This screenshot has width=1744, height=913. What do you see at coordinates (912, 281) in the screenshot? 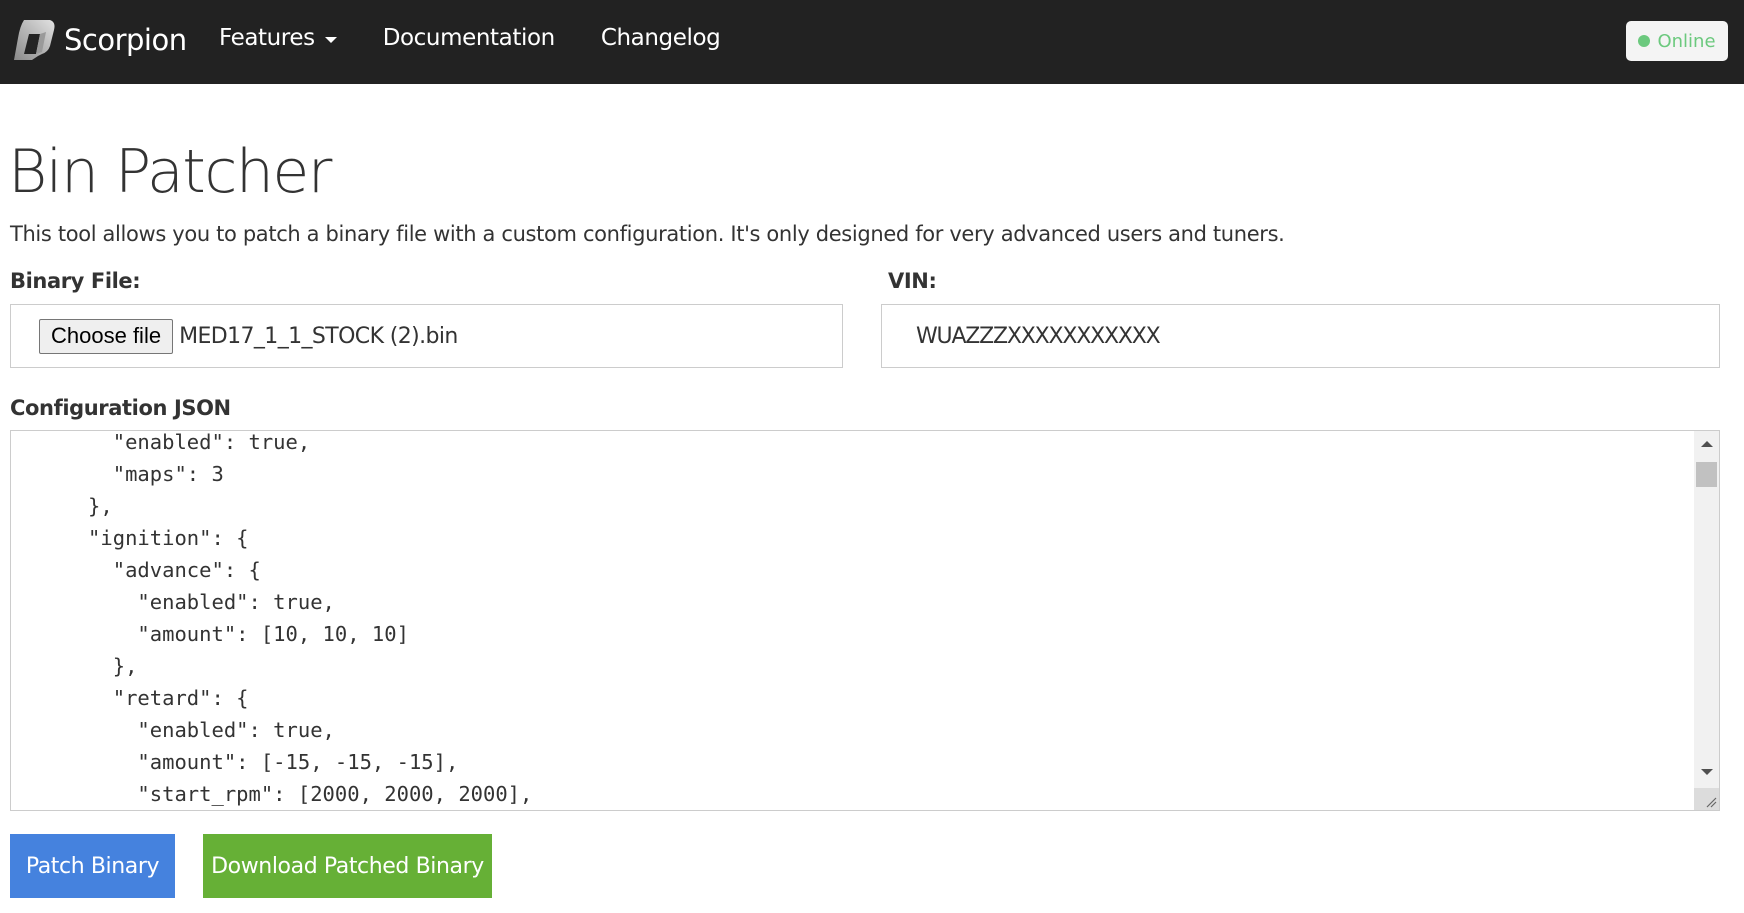
I see `vin-label: VIN:` at bounding box center [912, 281].